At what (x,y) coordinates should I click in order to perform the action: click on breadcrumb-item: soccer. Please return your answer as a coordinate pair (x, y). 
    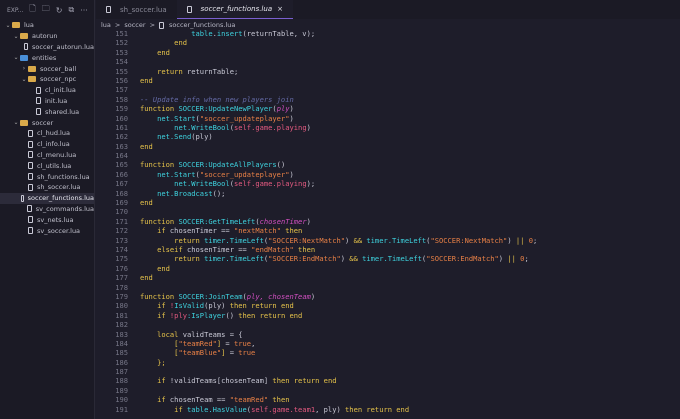
    Looking at the image, I should click on (134, 25).